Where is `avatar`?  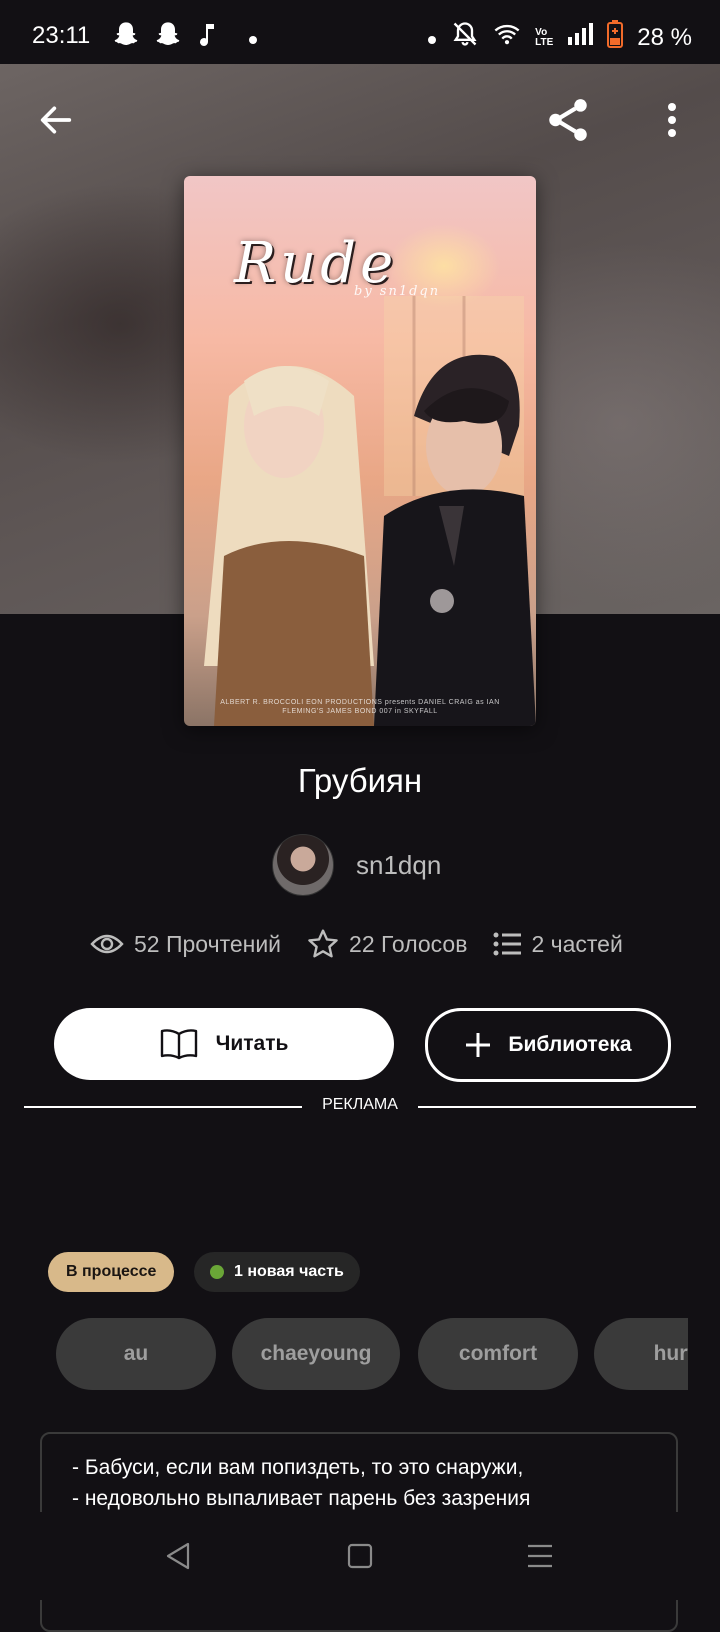
avatar is located at coordinates (303, 865).